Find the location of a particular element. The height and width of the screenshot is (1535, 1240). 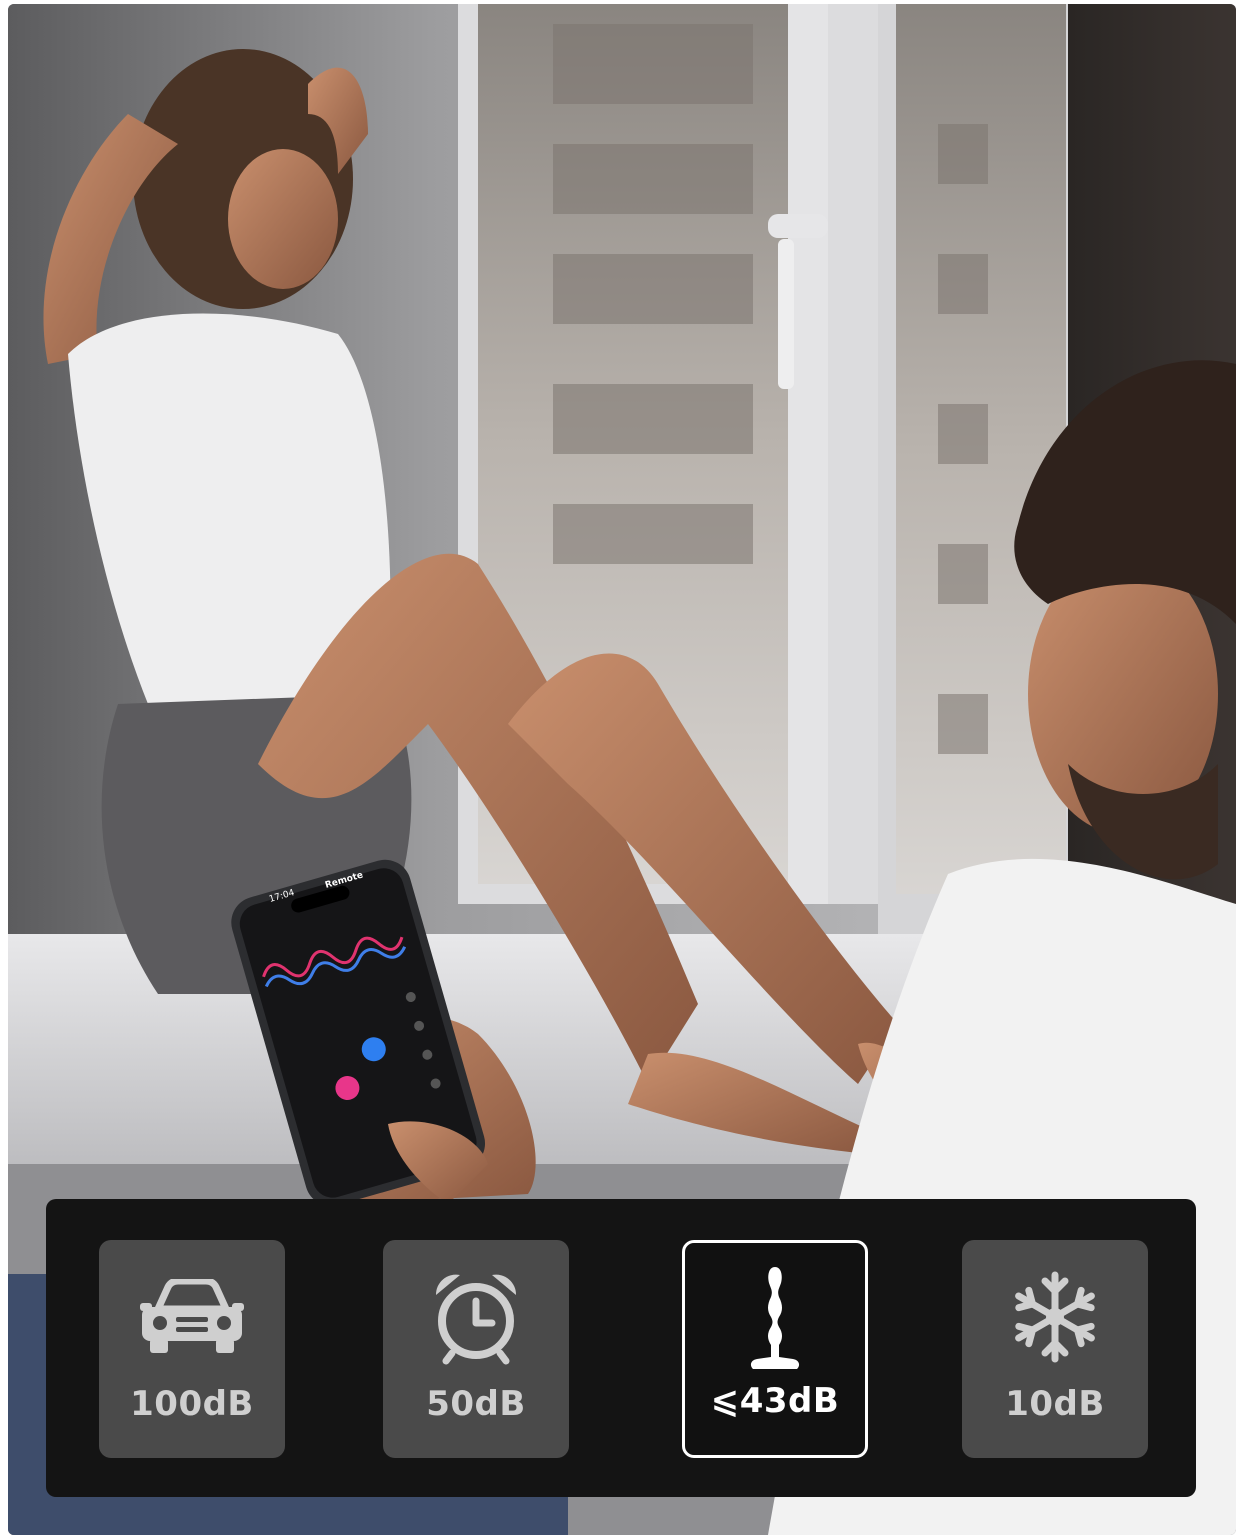

comparison-tile-car: 100dB is located at coordinates (192, 1349).